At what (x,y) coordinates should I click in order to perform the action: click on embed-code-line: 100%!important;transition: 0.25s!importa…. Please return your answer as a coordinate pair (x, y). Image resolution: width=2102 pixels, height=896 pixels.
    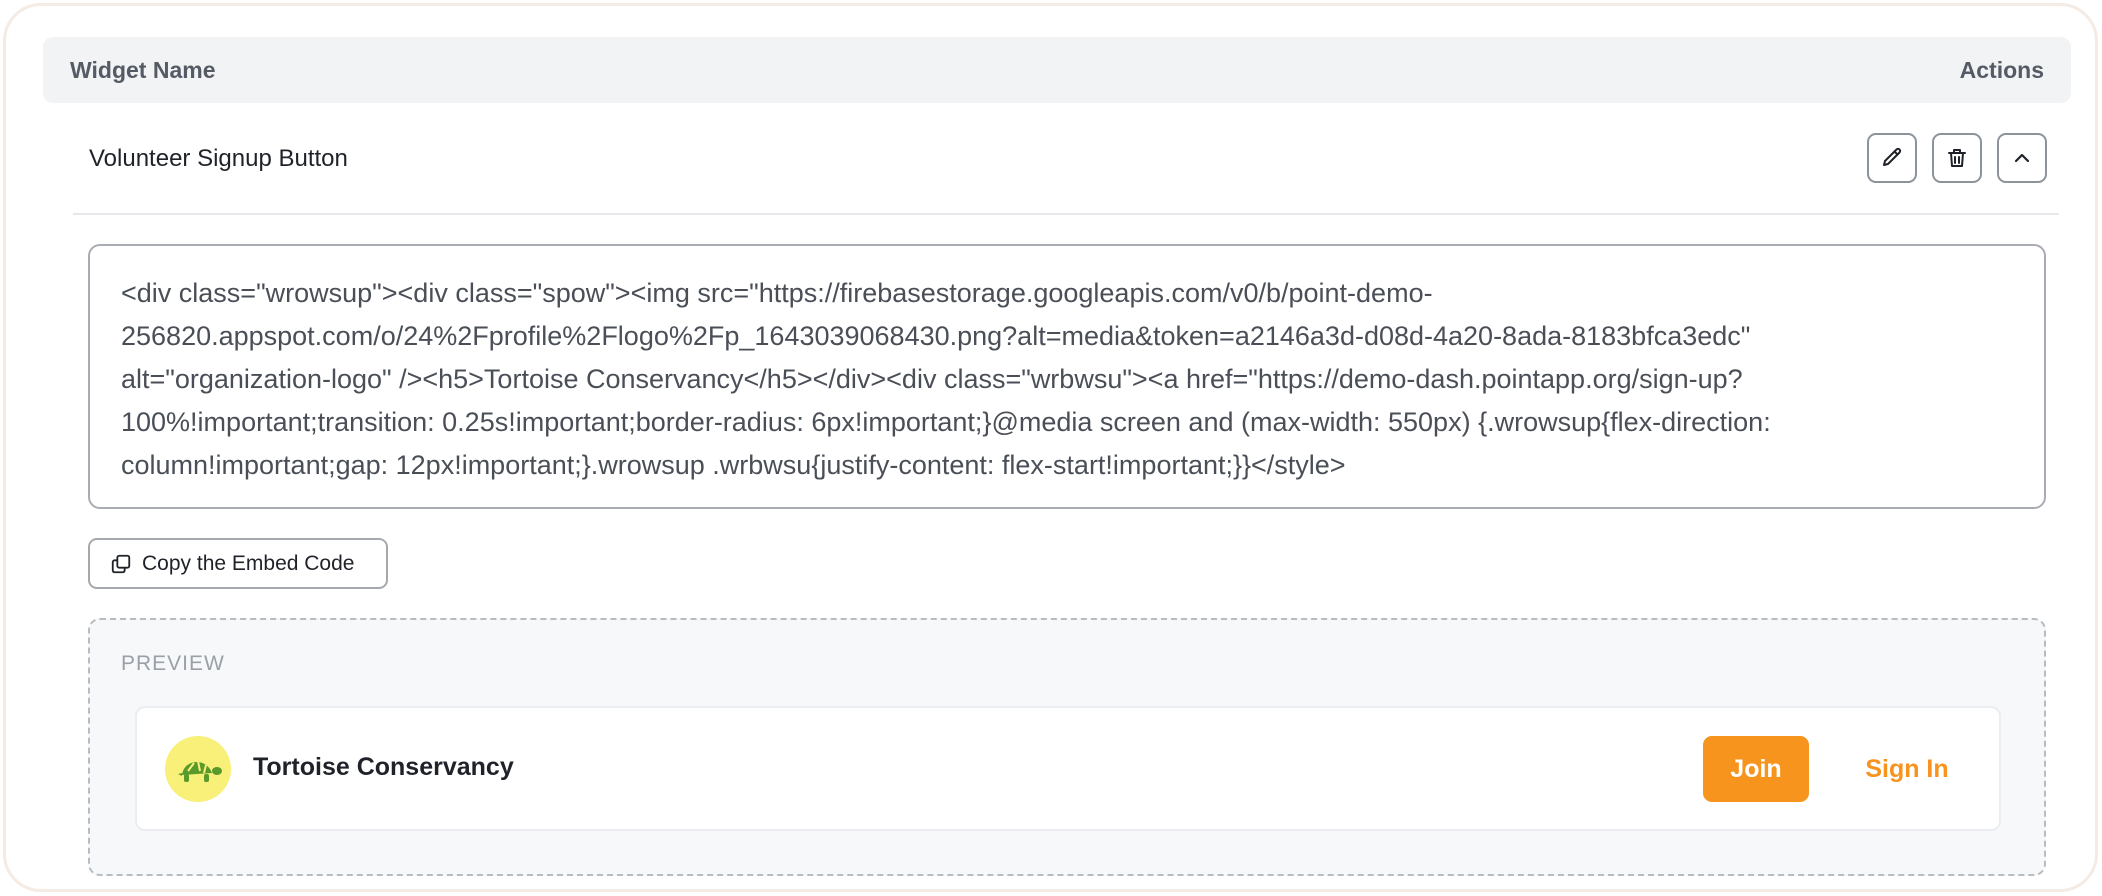
    Looking at the image, I should click on (946, 422).